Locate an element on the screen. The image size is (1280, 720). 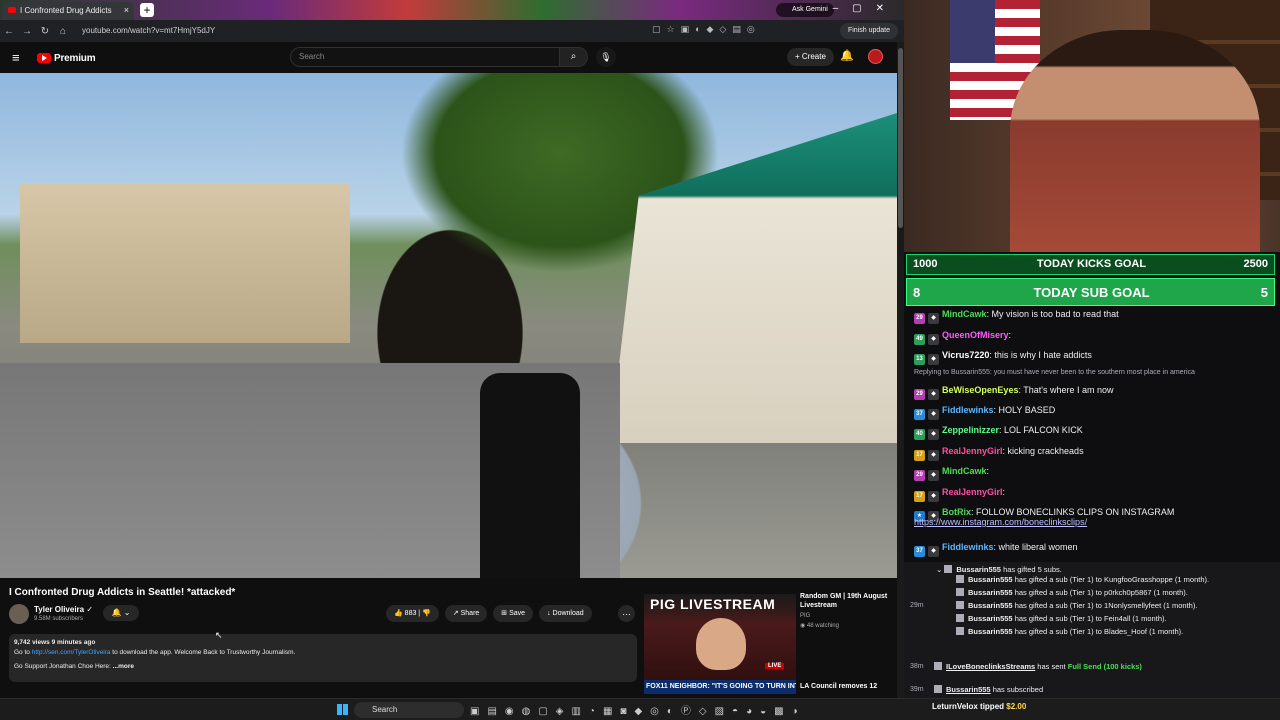
video-scene-backpack is located at coordinates (530, 475).